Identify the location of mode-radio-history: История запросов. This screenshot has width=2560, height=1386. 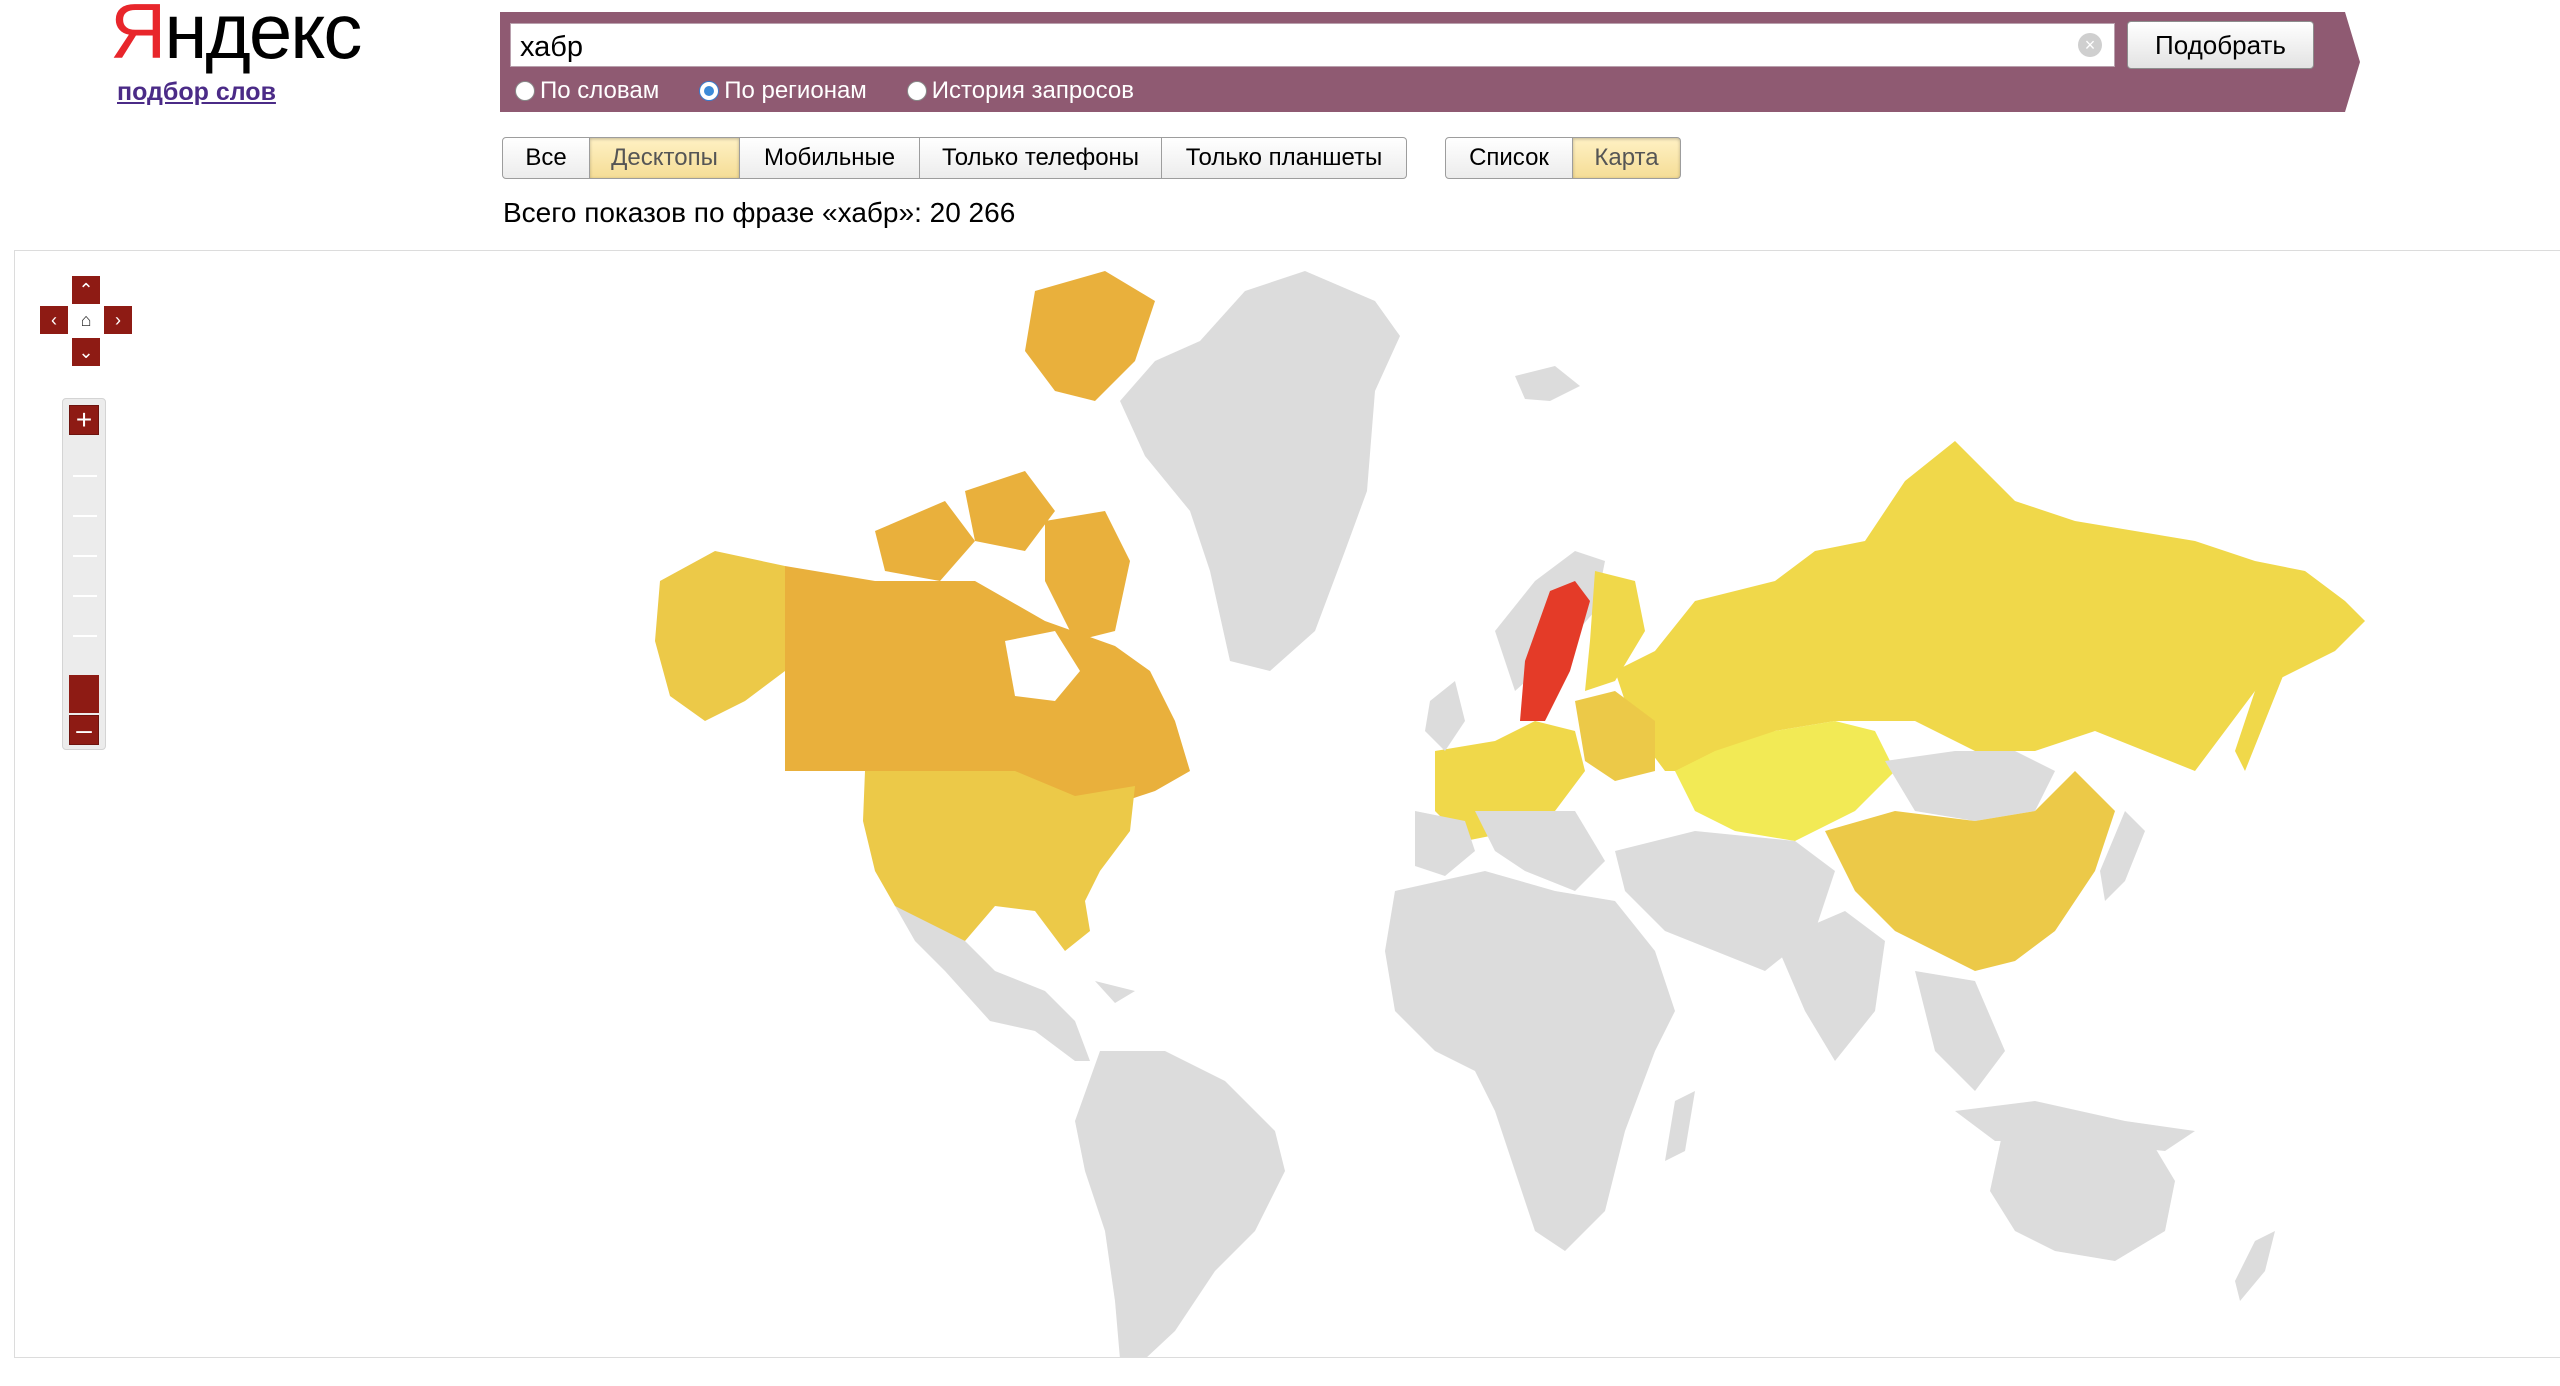
(1020, 91).